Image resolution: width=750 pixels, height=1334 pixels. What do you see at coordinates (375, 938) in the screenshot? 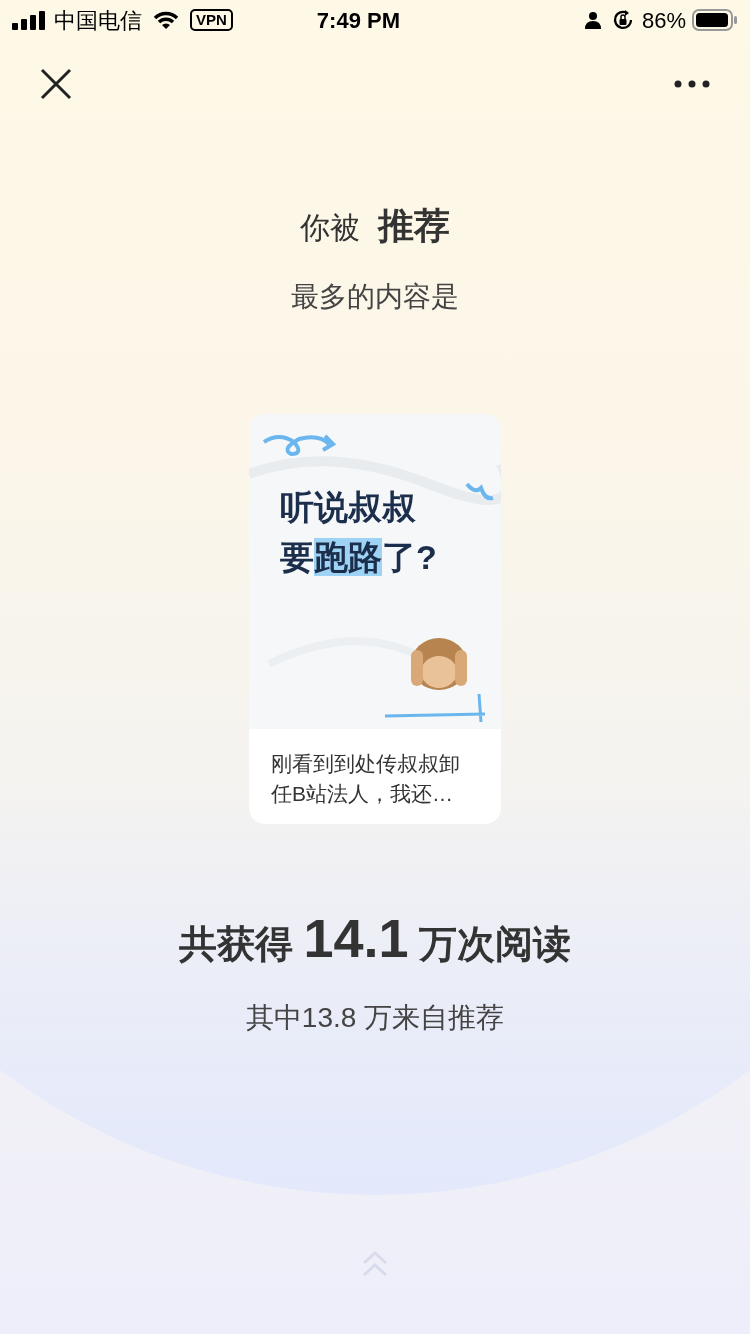
I see `total-reads: 共获得 14.1 万次阅读` at bounding box center [375, 938].